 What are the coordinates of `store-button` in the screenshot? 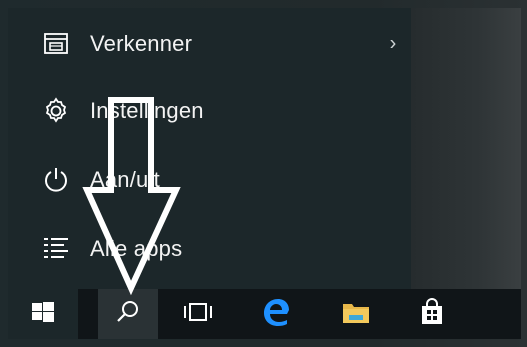 It's located at (432, 314).